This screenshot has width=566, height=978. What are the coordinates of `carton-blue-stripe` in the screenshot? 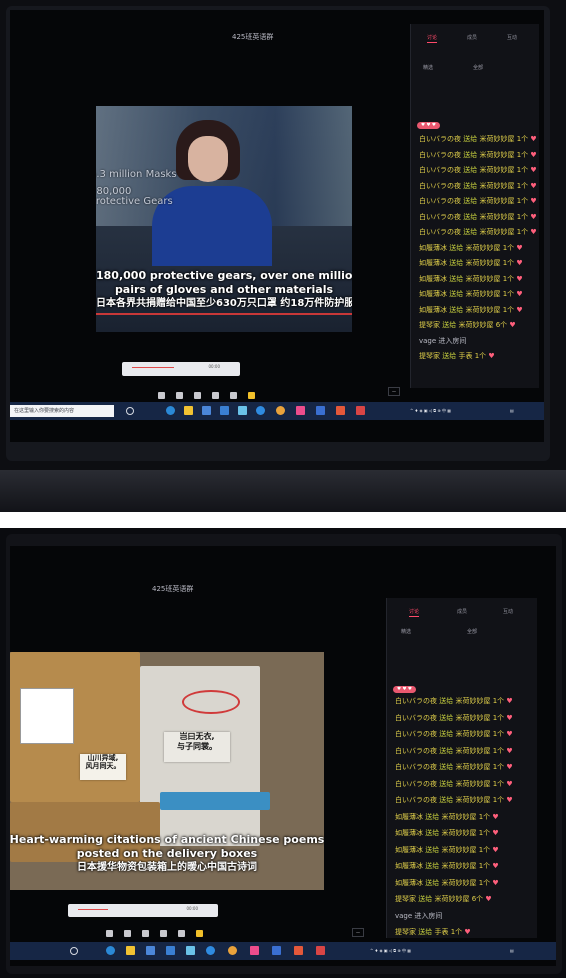 It's located at (215, 801).